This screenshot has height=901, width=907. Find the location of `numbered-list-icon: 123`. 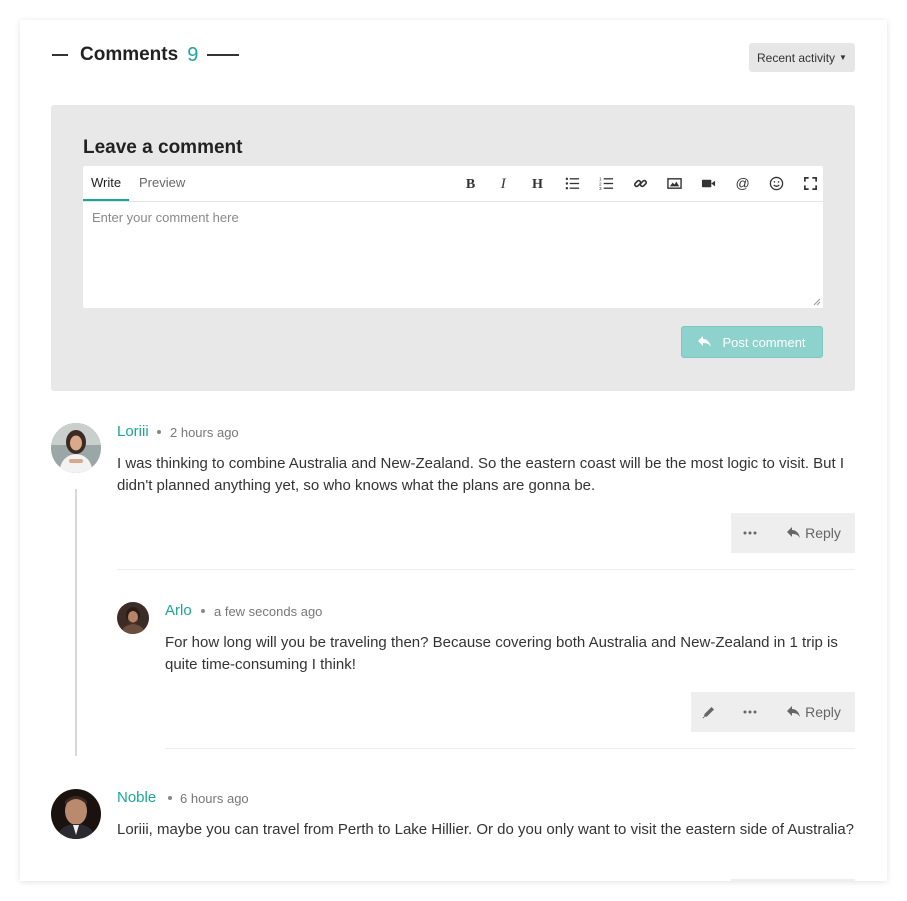

numbered-list-icon: 123 is located at coordinates (606, 183).